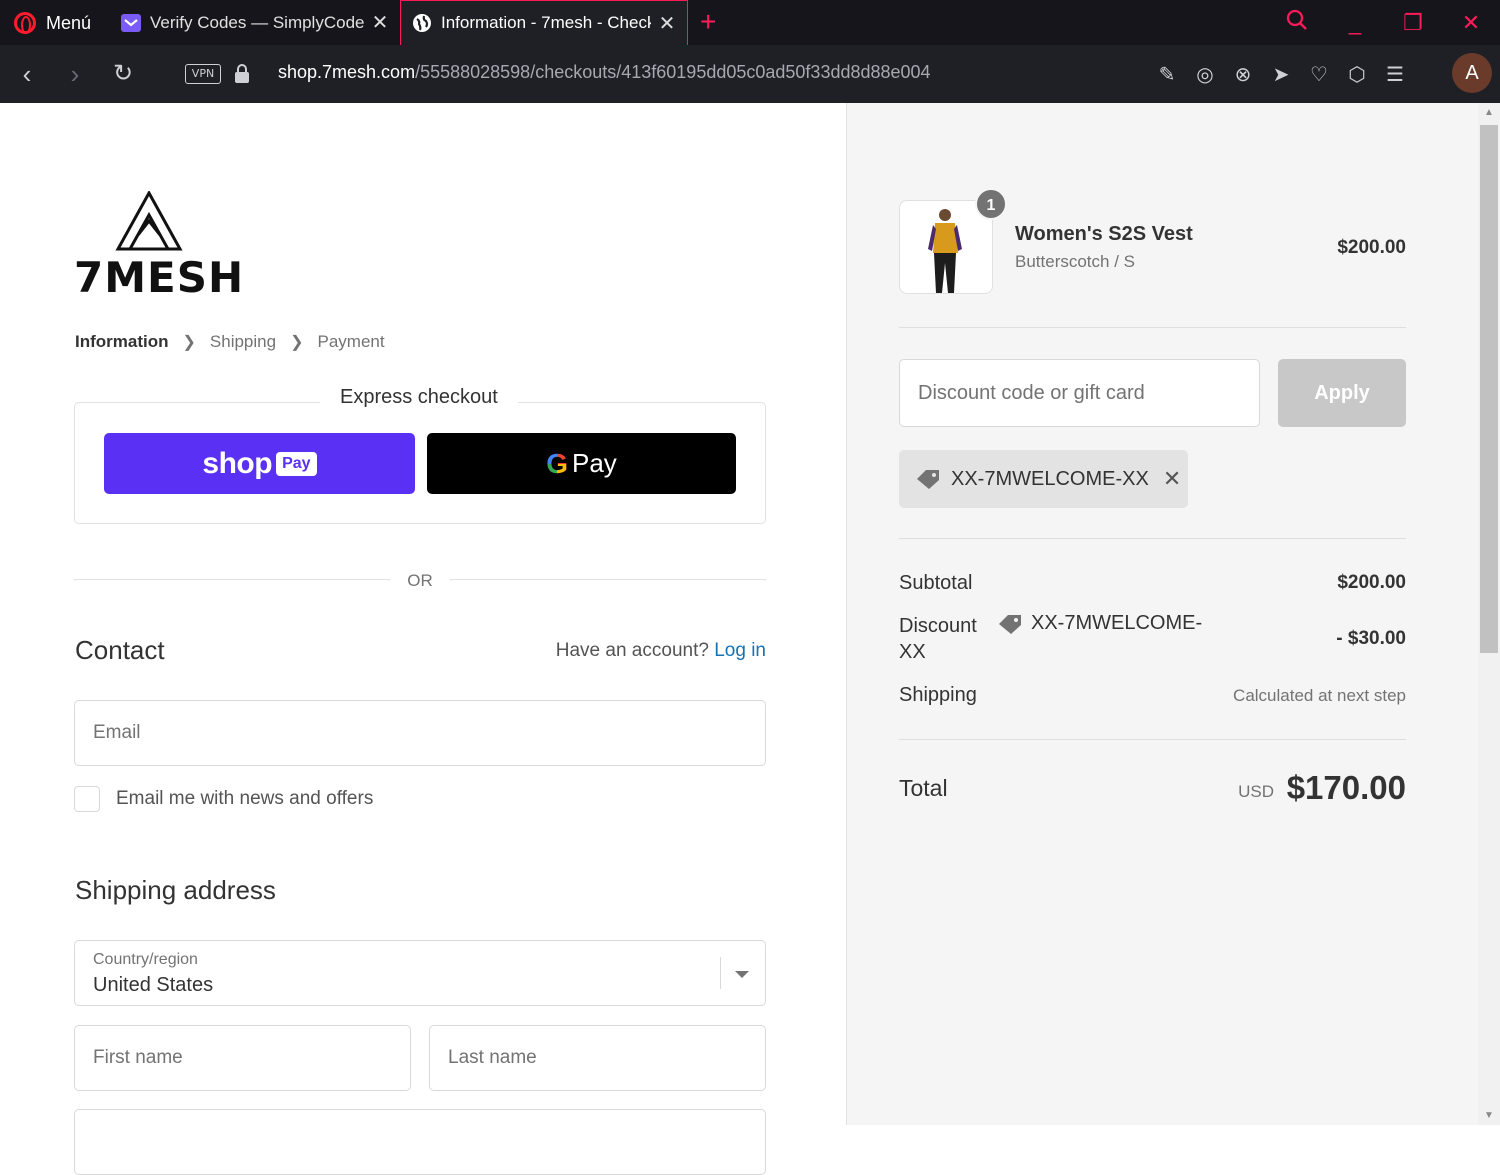 This screenshot has height=1175, width=1500. What do you see at coordinates (347, 72) in the screenshot?
I see `url-host: shop.7mesh.com` at bounding box center [347, 72].